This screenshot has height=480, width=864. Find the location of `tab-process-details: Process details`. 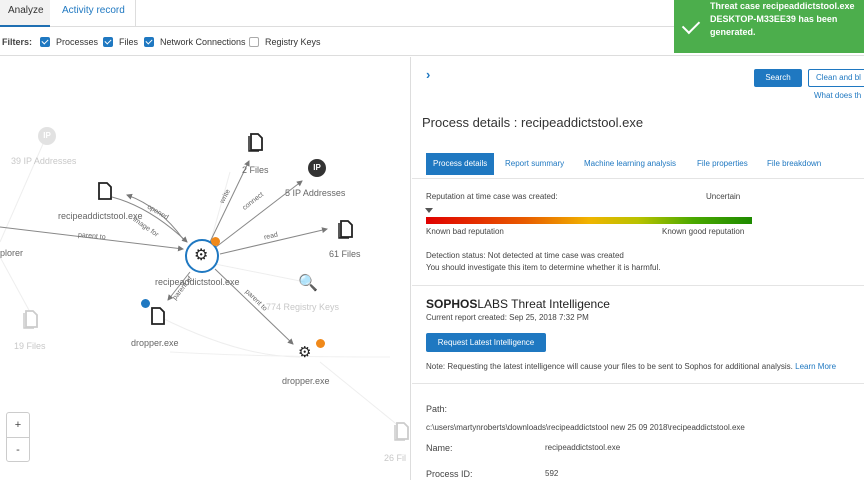

tab-process-details: Process details is located at coordinates (460, 164).